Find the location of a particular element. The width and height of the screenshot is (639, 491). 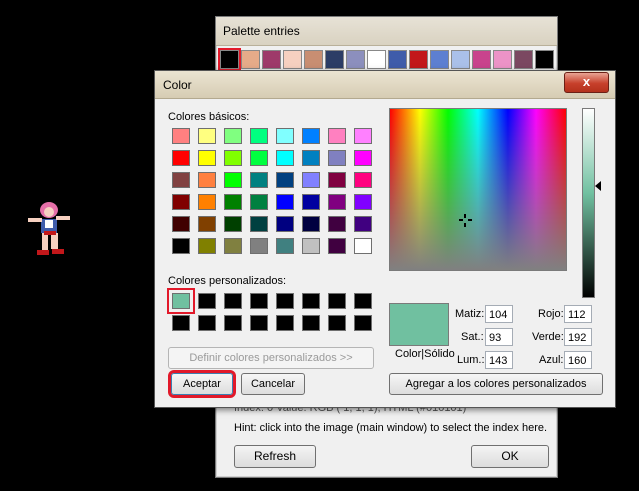

refresh-button: Refresh is located at coordinates (275, 456).